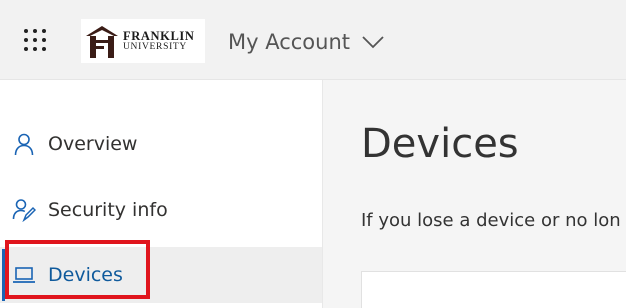 This screenshot has height=308, width=626. What do you see at coordinates (35, 40) in the screenshot?
I see `app-launcher-icon` at bounding box center [35, 40].